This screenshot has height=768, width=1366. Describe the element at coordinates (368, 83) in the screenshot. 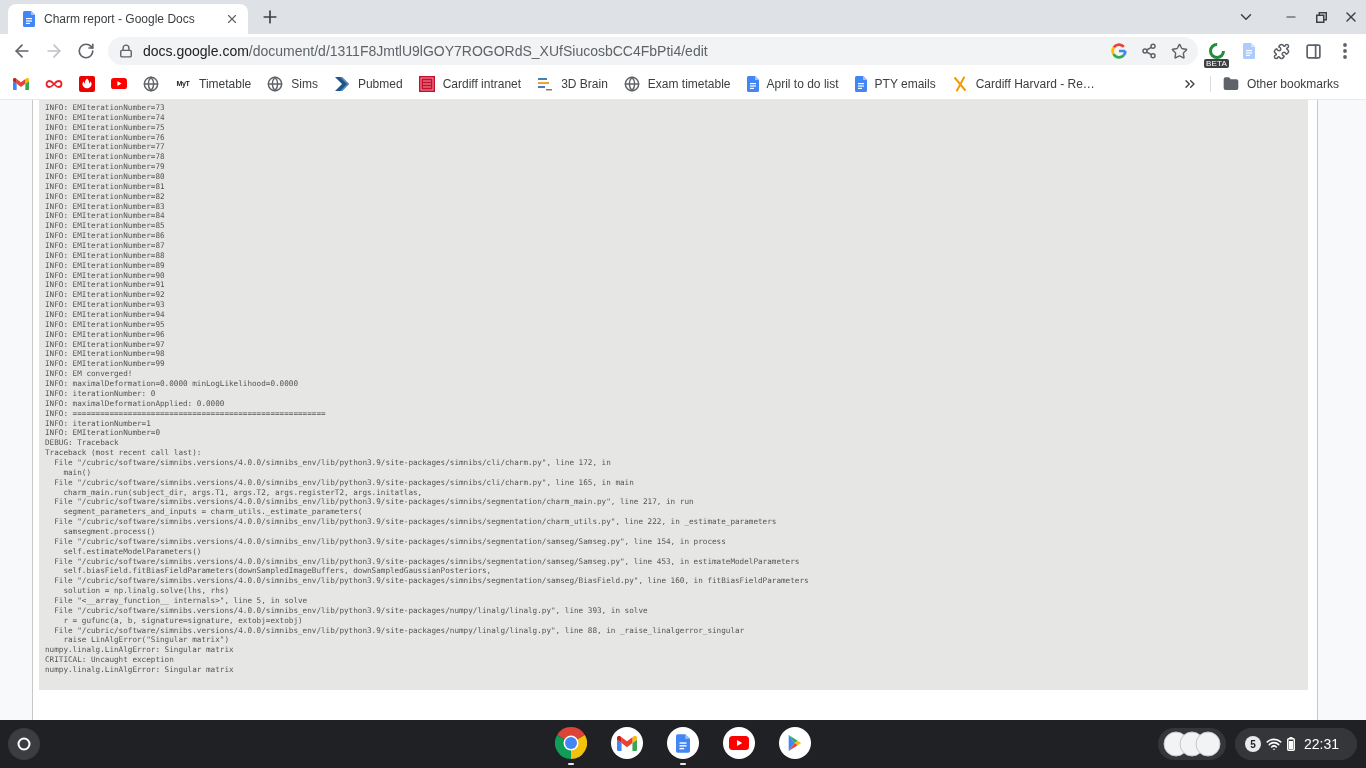

I see `bookmark-button: Pubmed` at that location.